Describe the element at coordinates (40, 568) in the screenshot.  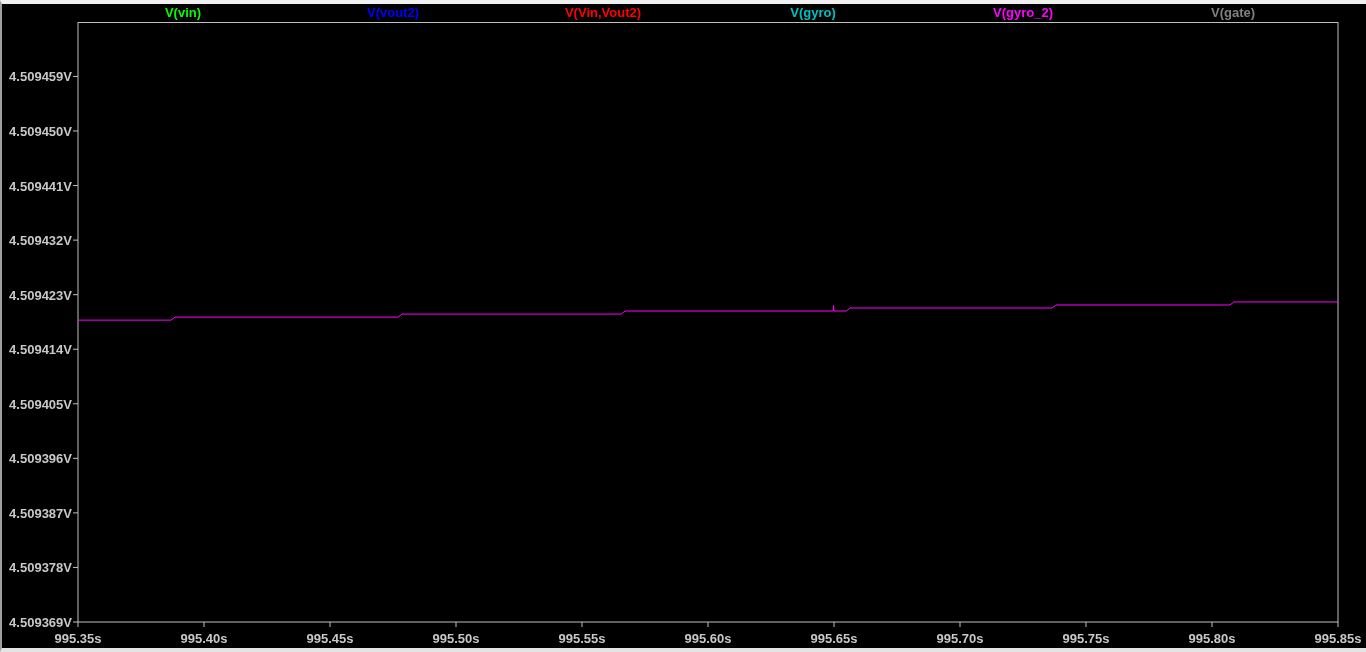
I see `y-tick-label: 4.509378V` at that location.